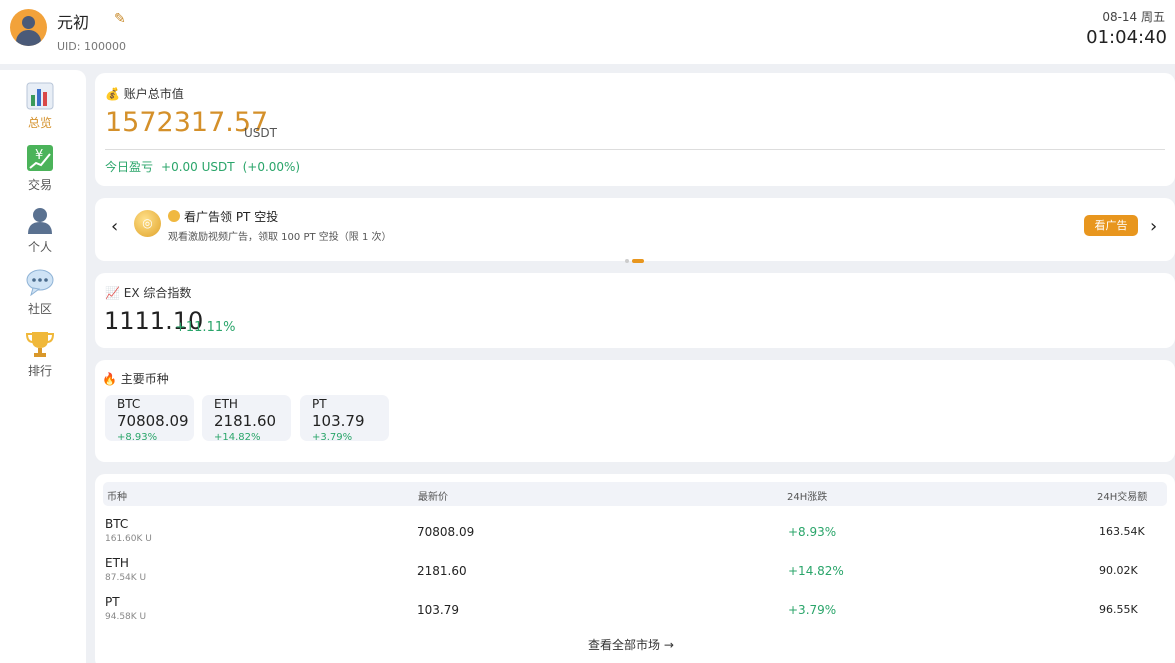 The width and height of the screenshot is (1175, 663). What do you see at coordinates (147, 223) in the screenshot?
I see `coin-icon: ◎` at bounding box center [147, 223].